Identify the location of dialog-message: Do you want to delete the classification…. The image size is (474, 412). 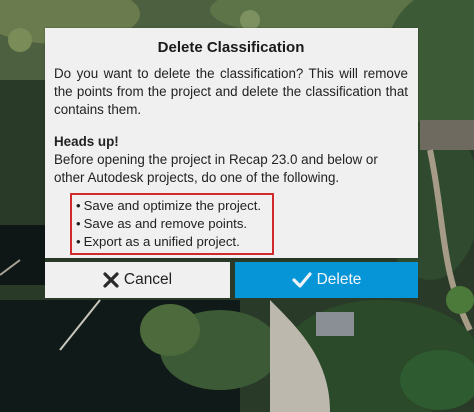
(231, 91).